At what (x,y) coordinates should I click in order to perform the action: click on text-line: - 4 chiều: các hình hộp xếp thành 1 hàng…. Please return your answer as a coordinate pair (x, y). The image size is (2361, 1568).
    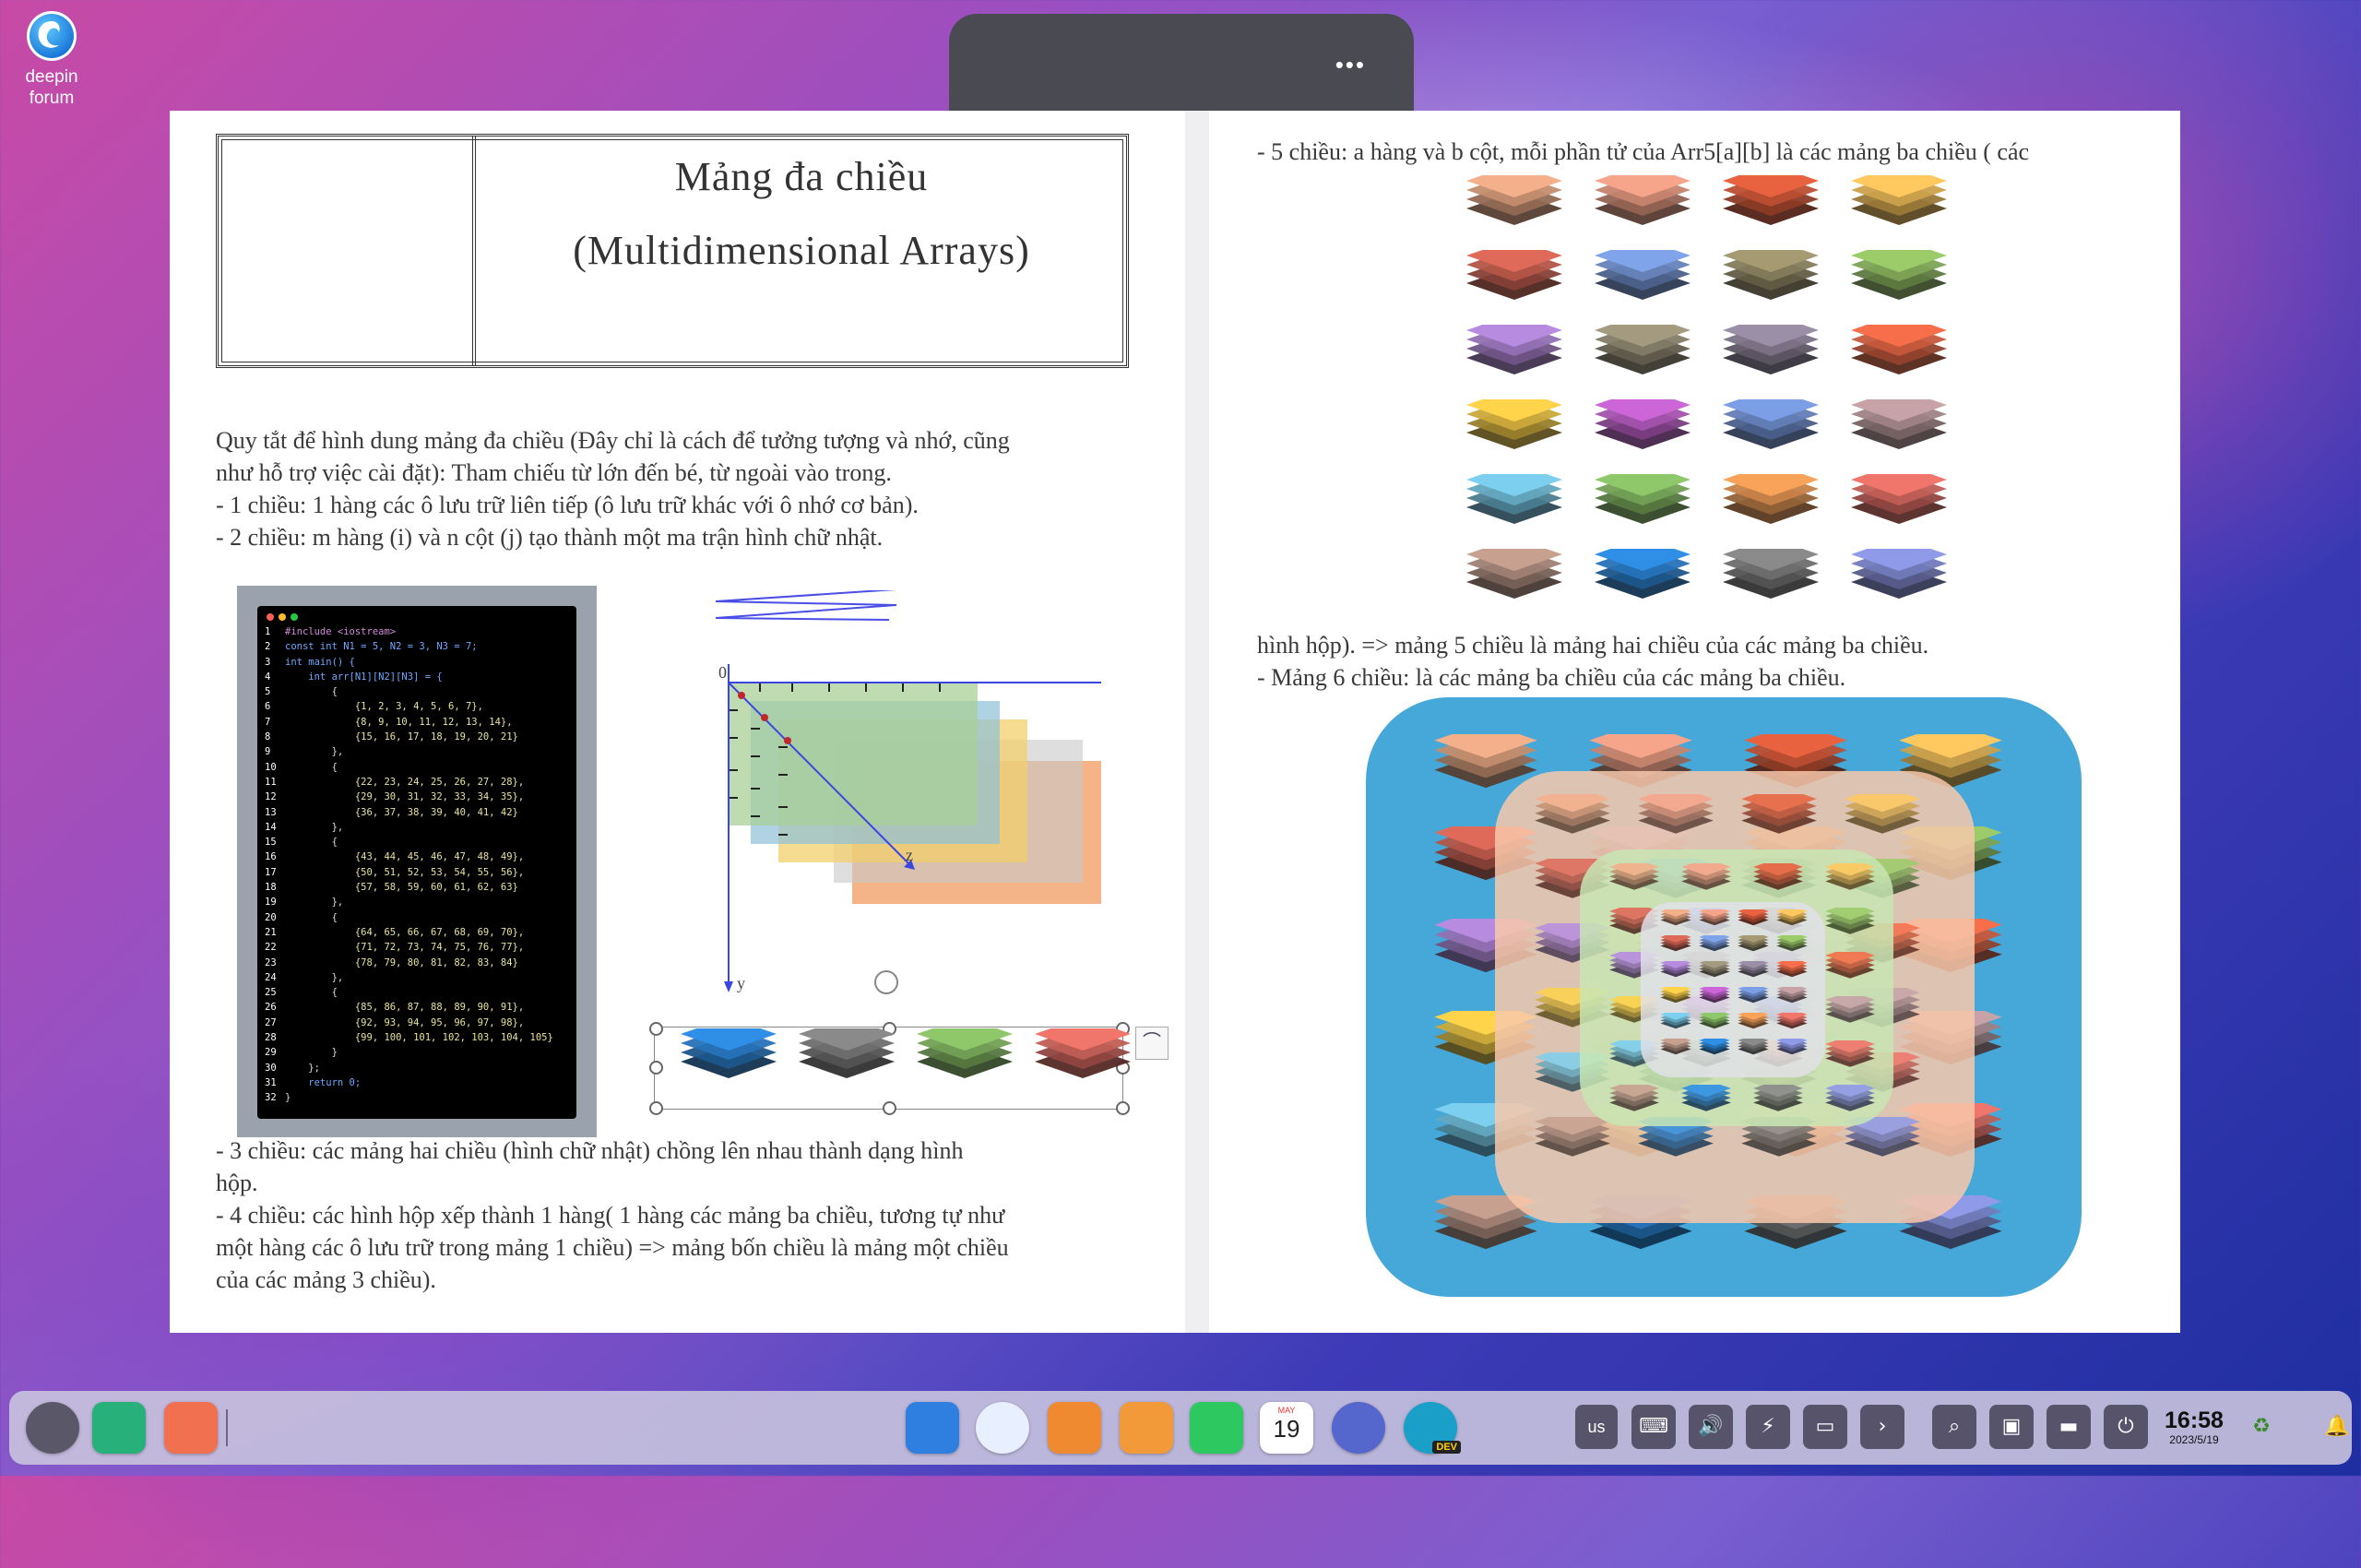
    Looking at the image, I should click on (610, 1215).